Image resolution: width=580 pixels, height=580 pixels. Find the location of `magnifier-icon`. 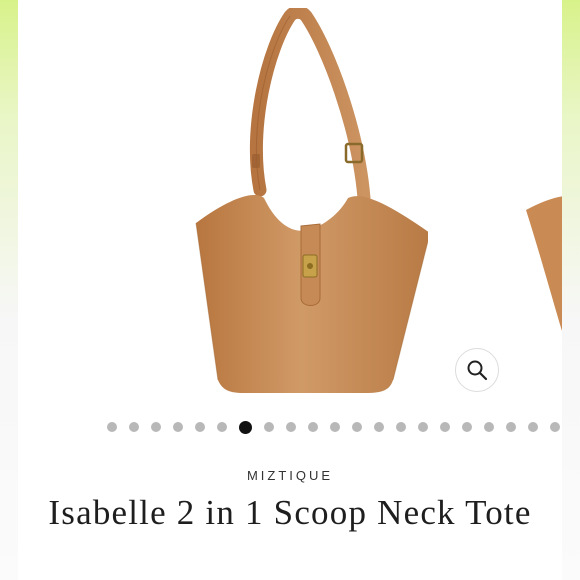

magnifier-icon is located at coordinates (477, 370).